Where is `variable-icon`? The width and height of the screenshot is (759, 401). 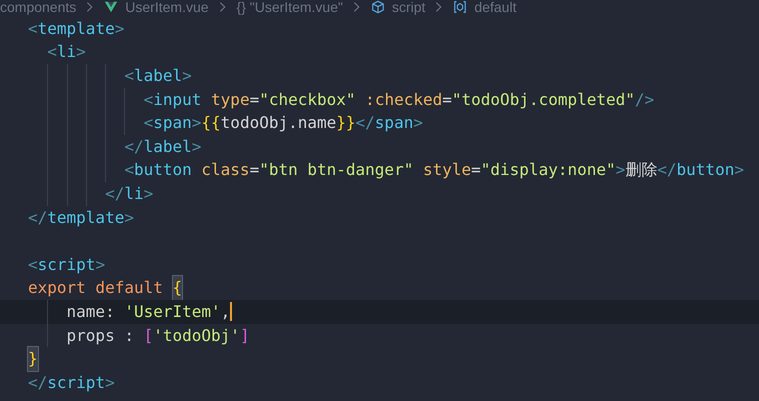 variable-icon is located at coordinates (460, 7).